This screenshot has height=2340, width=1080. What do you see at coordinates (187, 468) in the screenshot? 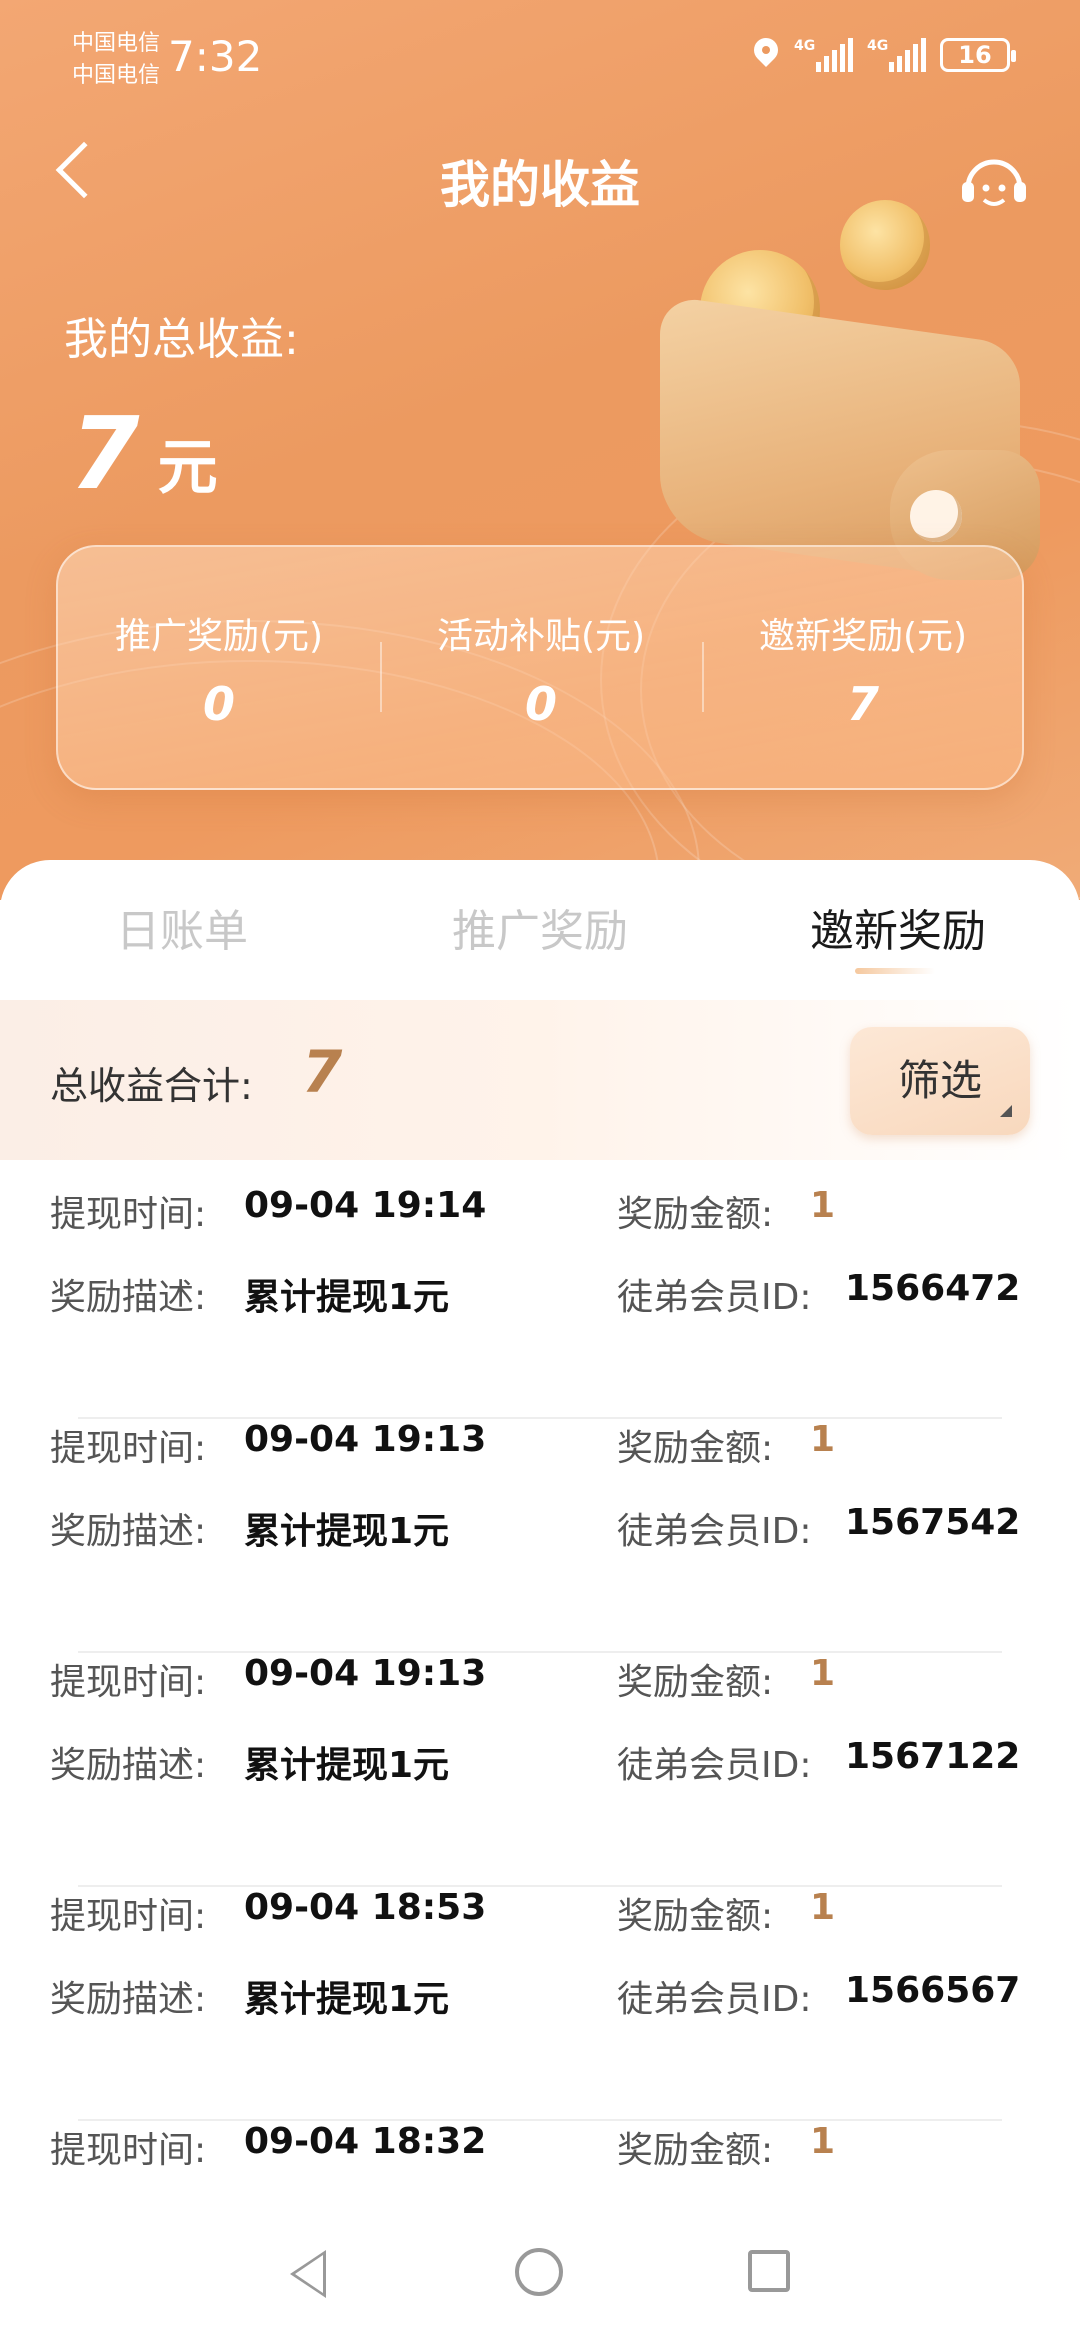
I see `total-earnings-unit: 元` at bounding box center [187, 468].